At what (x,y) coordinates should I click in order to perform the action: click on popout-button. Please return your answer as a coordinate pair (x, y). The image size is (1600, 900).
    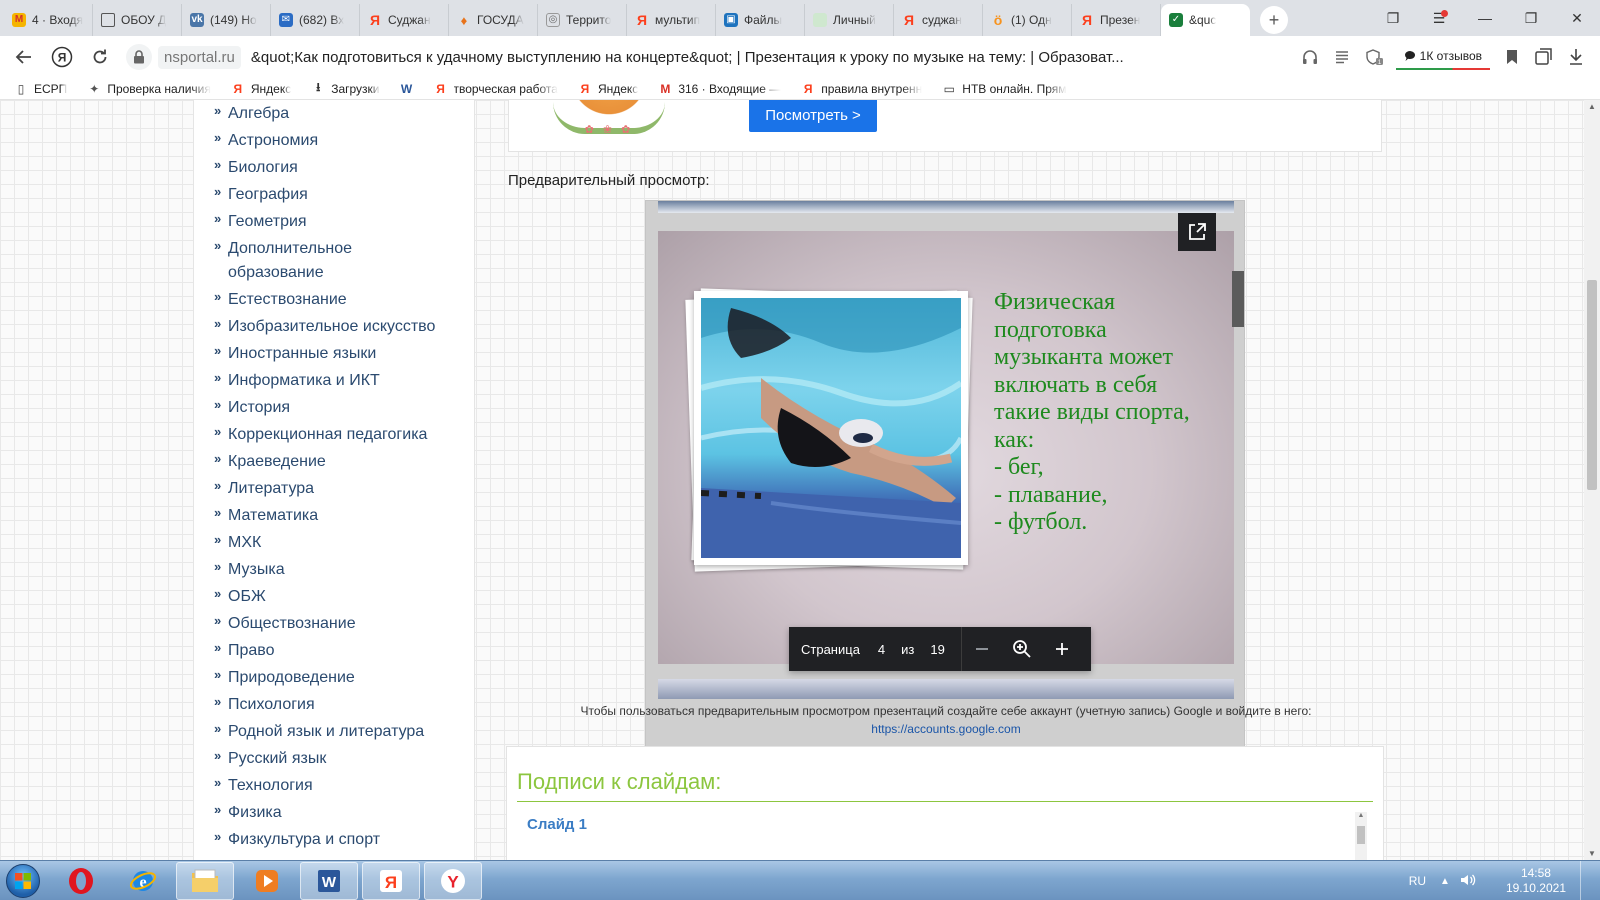
    Looking at the image, I should click on (1197, 232).